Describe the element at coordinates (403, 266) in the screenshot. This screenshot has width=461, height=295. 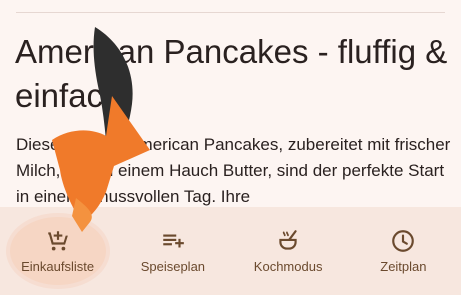
I see `nav-label-zeitplan: Zeitplan` at that location.